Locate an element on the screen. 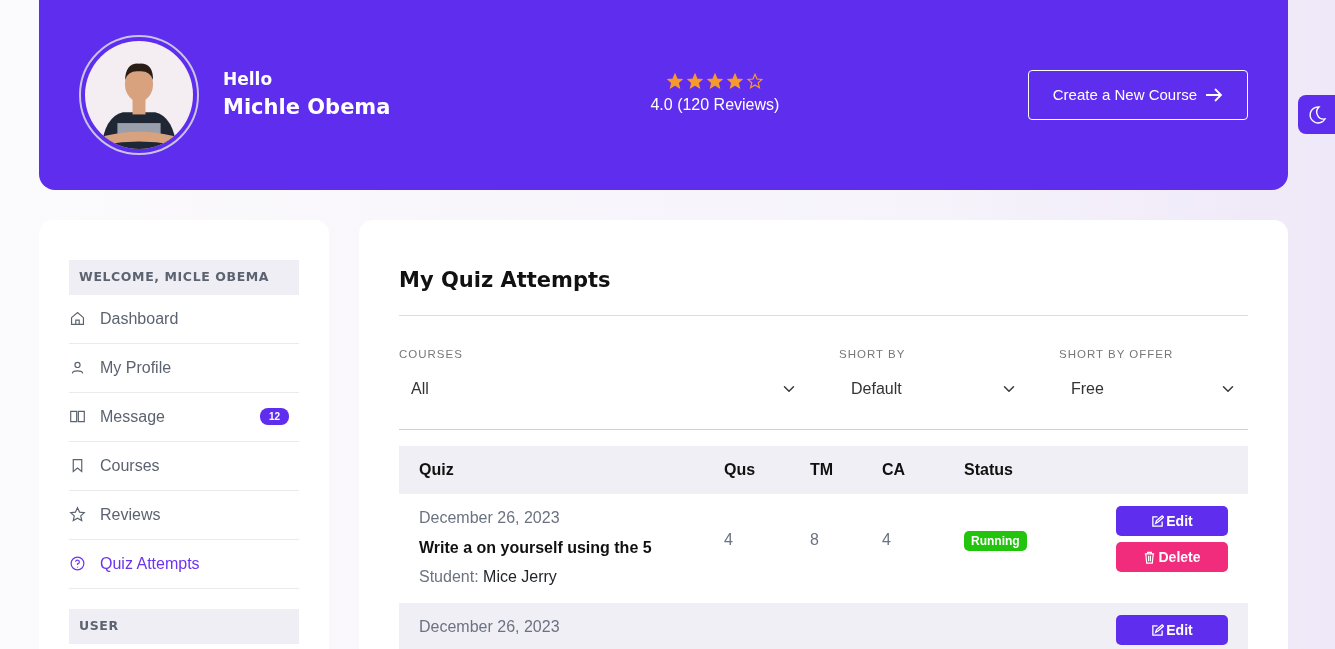  sidebar-item: Quiz Attempts is located at coordinates (184, 564).